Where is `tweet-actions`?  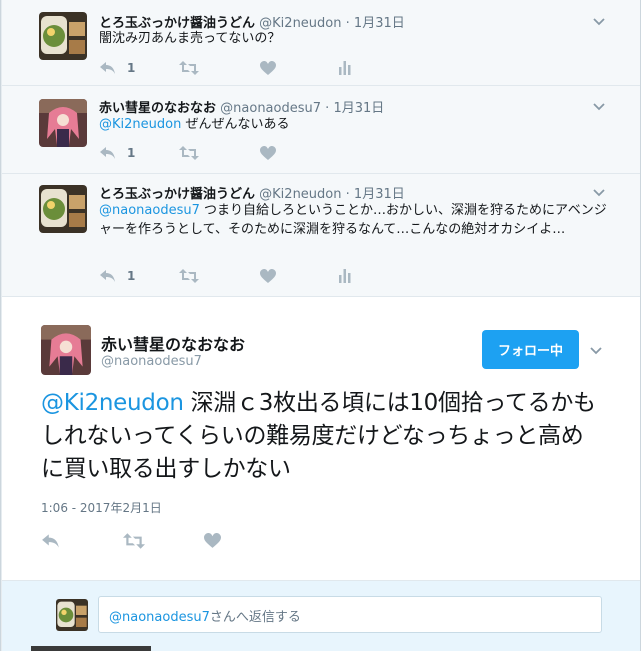 tweet-actions is located at coordinates (141, 541).